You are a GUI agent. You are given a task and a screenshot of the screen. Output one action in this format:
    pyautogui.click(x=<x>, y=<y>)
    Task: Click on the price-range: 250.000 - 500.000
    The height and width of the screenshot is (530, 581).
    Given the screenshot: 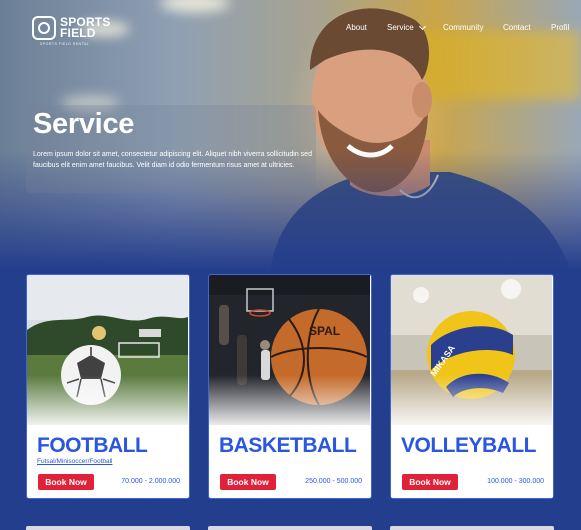 What is the action you would take?
    pyautogui.click(x=333, y=481)
    